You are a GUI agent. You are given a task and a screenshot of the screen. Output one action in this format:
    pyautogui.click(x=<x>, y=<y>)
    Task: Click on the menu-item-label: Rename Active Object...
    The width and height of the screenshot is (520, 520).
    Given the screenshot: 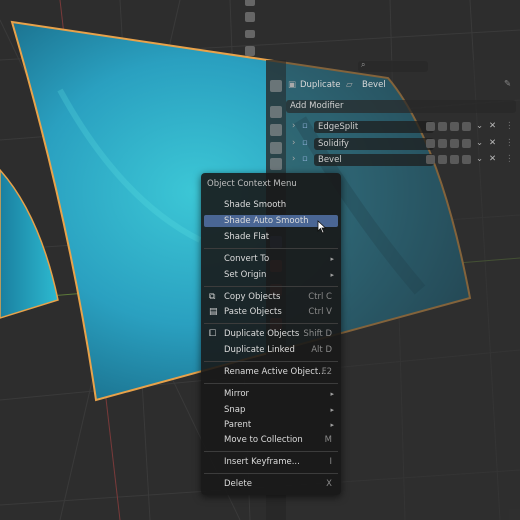 What is the action you would take?
    pyautogui.click(x=275, y=372)
    